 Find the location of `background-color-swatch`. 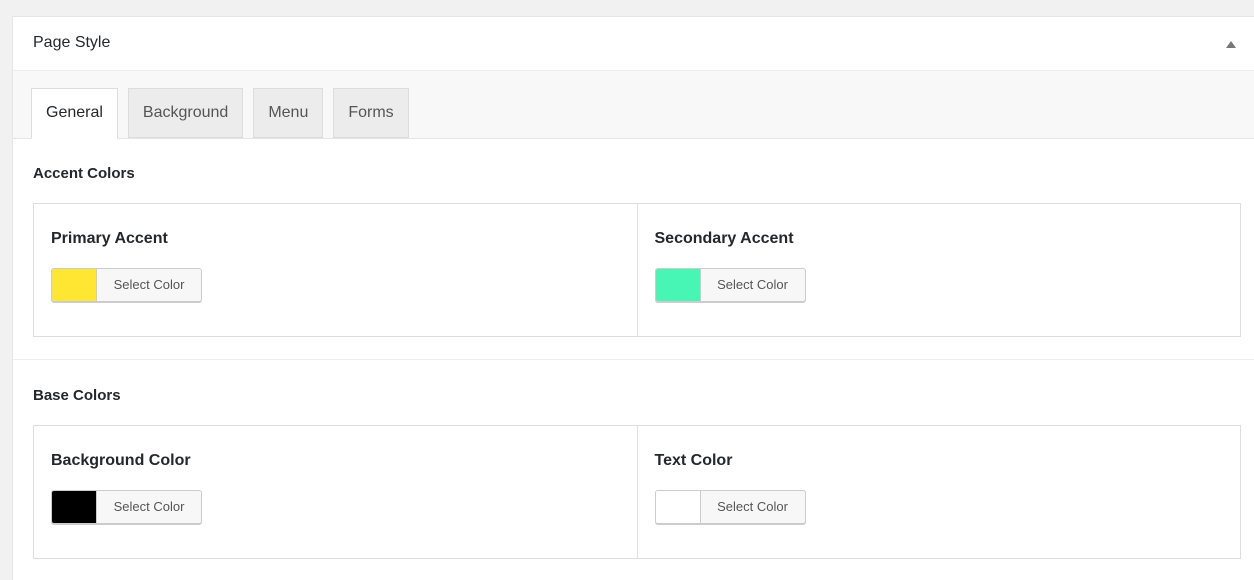

background-color-swatch is located at coordinates (74, 507).